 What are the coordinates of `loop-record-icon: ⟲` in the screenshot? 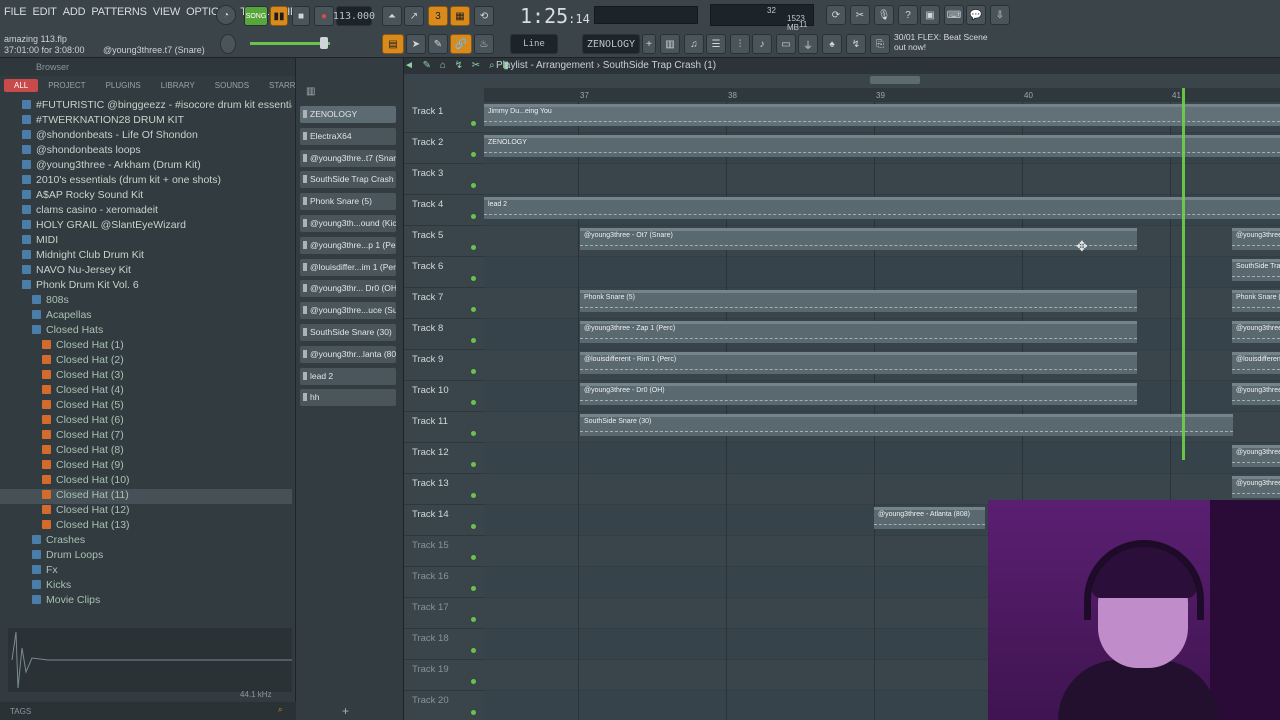 It's located at (484, 16).